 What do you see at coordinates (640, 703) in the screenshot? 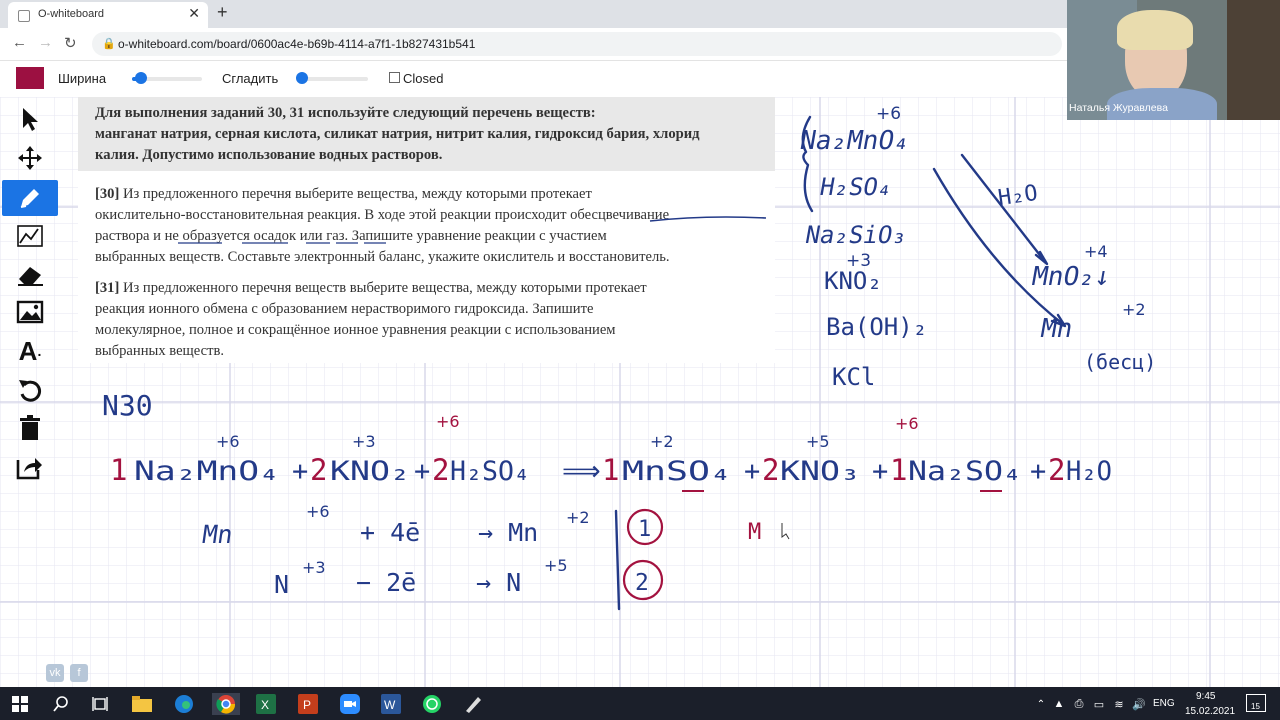
I see `taskbar: X P W ⌃ ▲ ⎙ ▭ ≋ 🔊` at bounding box center [640, 703].